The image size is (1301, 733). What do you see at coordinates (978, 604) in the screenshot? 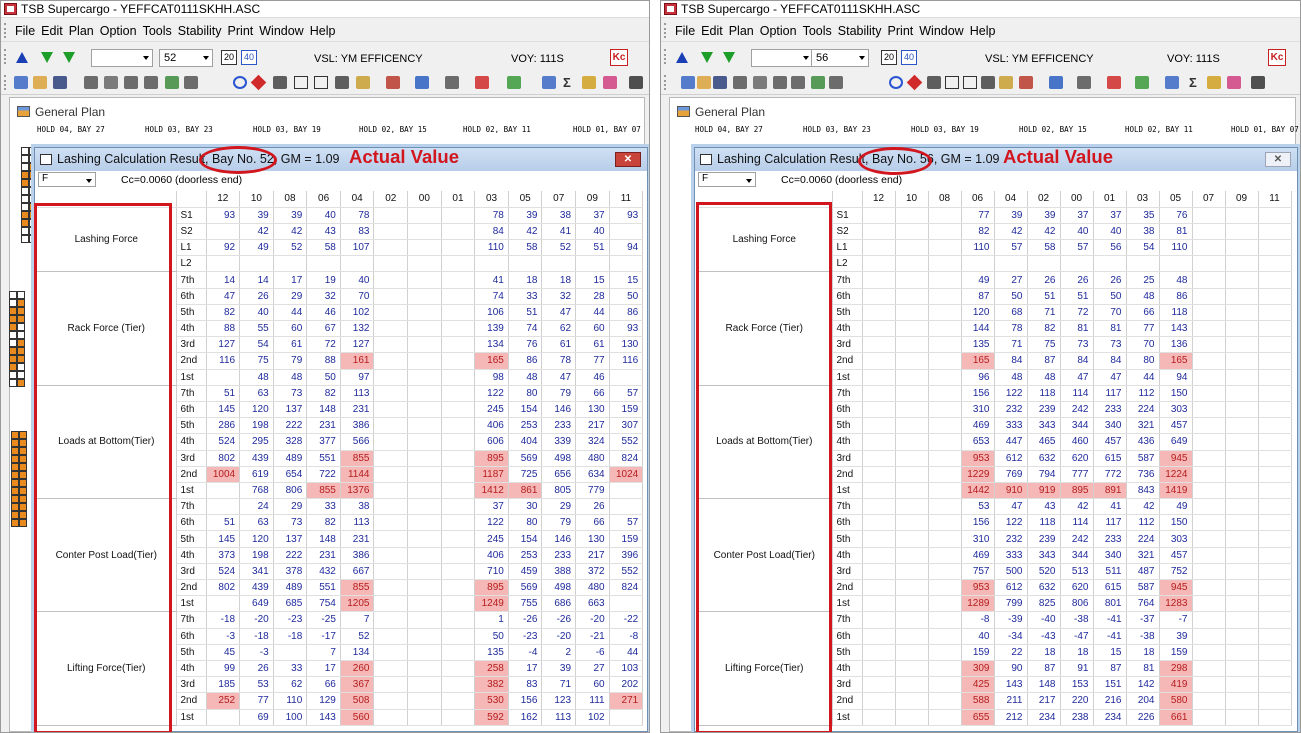
I see `exceeded-value-cell: 1289` at bounding box center [978, 604].